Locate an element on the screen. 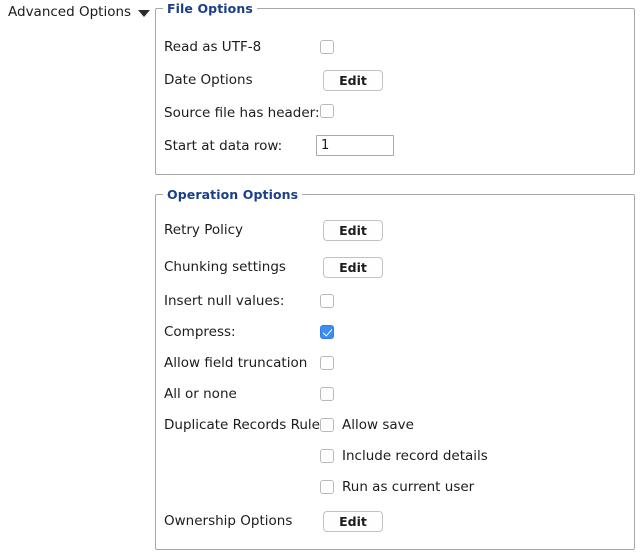  insert-null-values-label: Insert null values: is located at coordinates (224, 301).